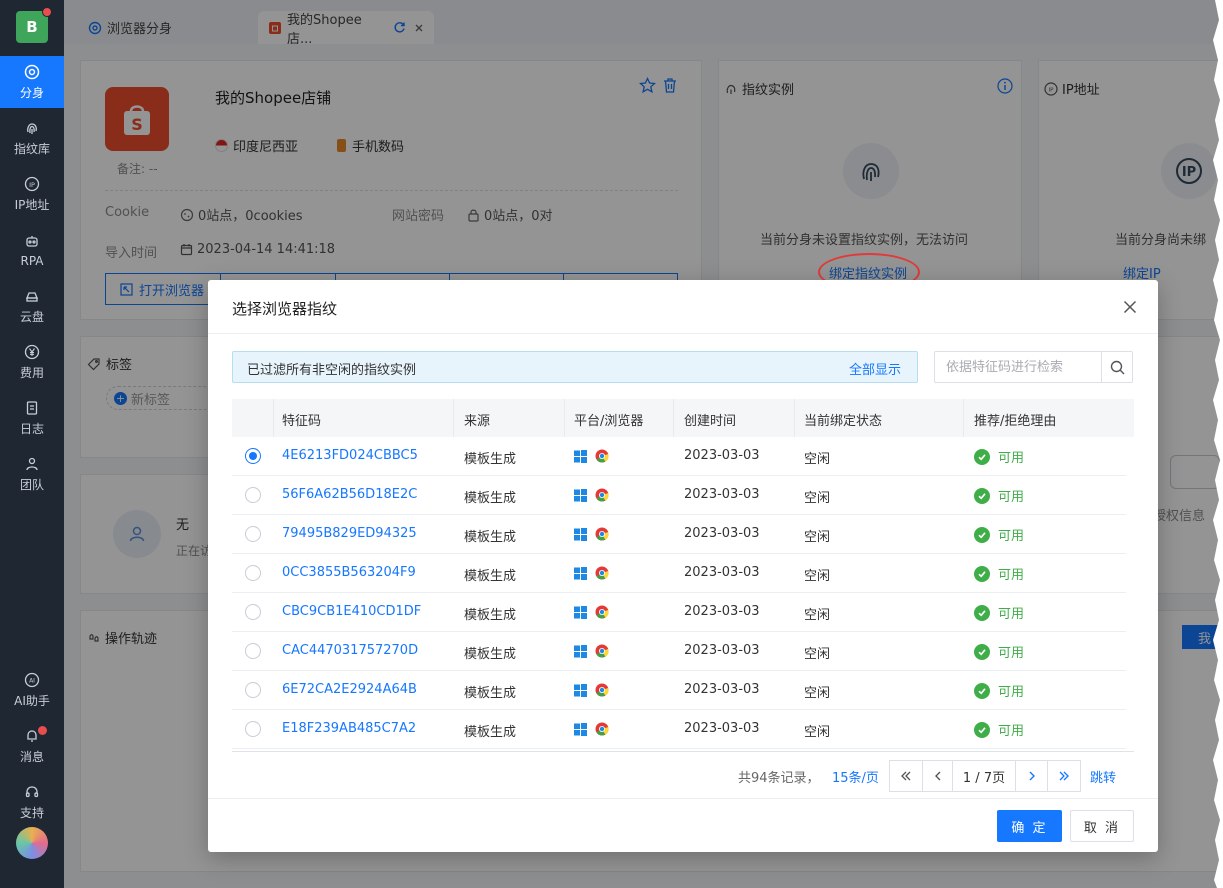 The height and width of the screenshot is (888, 1223). Describe the element at coordinates (32, 418) in the screenshot. I see `sidebar-item-log: 日志` at that location.